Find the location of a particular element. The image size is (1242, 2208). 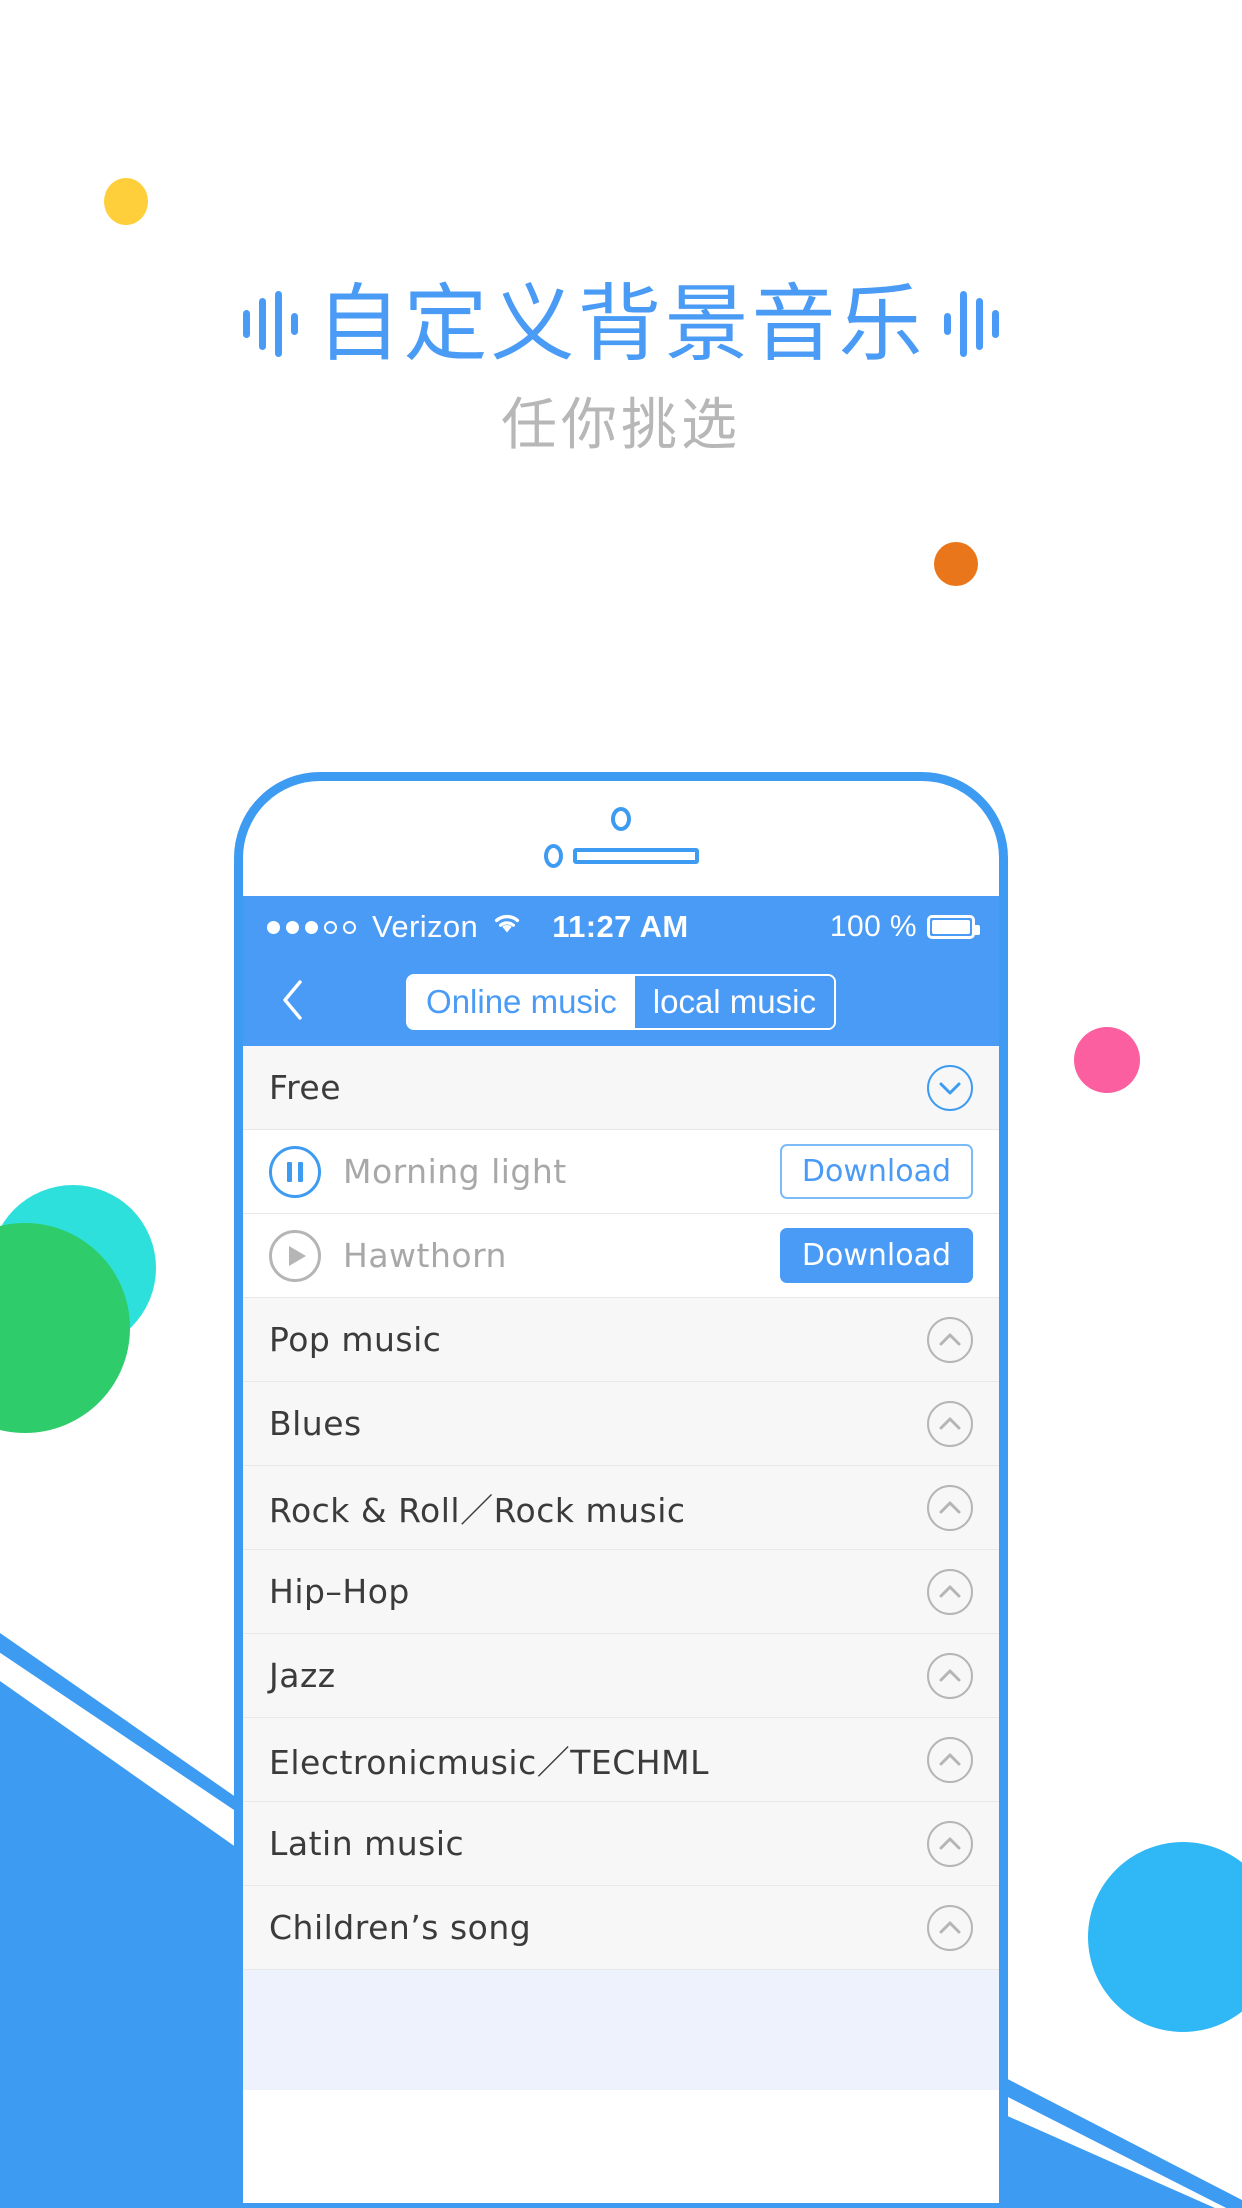

row-label: Blues is located at coordinates (315, 1423).